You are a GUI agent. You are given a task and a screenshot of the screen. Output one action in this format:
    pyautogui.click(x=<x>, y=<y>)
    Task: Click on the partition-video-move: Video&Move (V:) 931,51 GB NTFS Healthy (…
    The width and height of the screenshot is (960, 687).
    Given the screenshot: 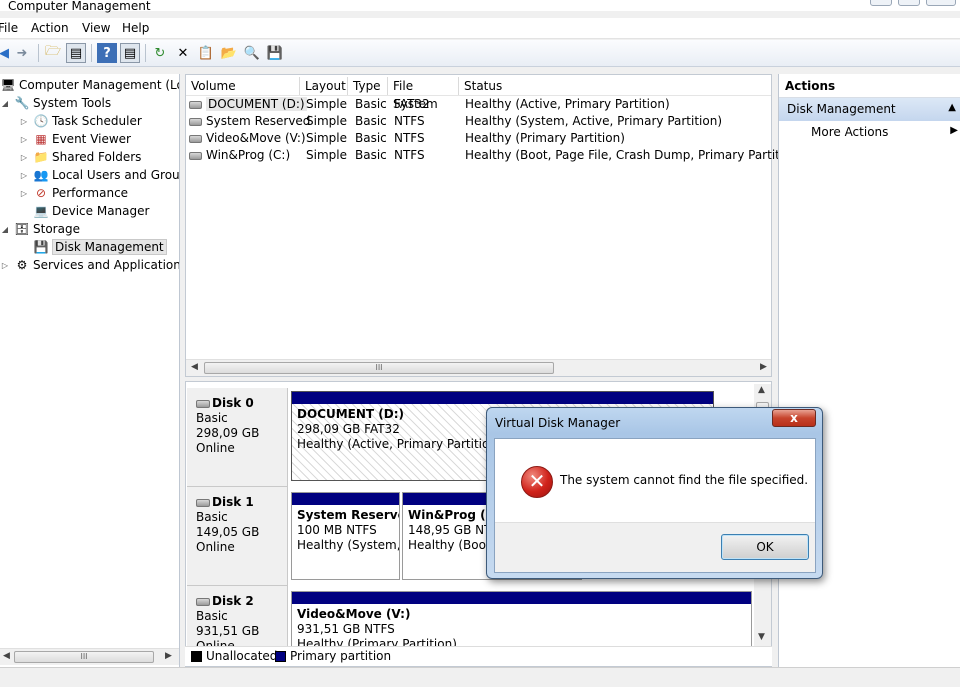 What is the action you would take?
    pyautogui.click(x=521, y=621)
    